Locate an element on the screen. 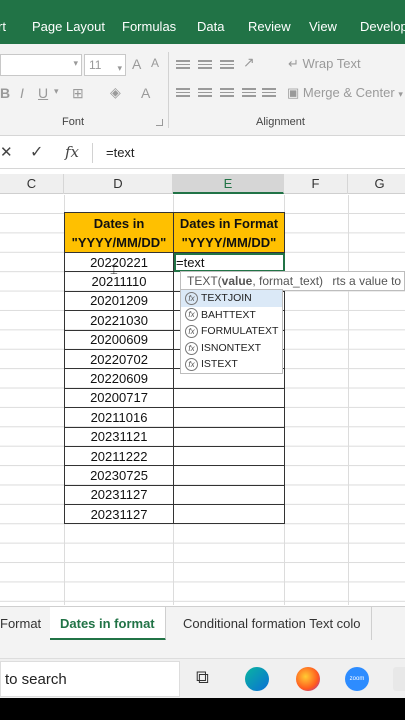  windows-taskbar: to search ⧉ zoom is located at coordinates (202, 678).